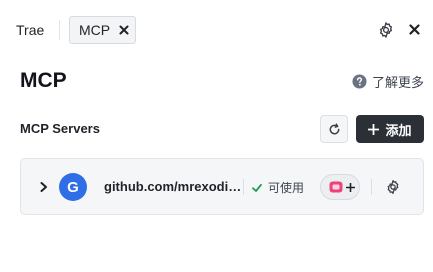  I want to click on refresh-icon, so click(334, 128).